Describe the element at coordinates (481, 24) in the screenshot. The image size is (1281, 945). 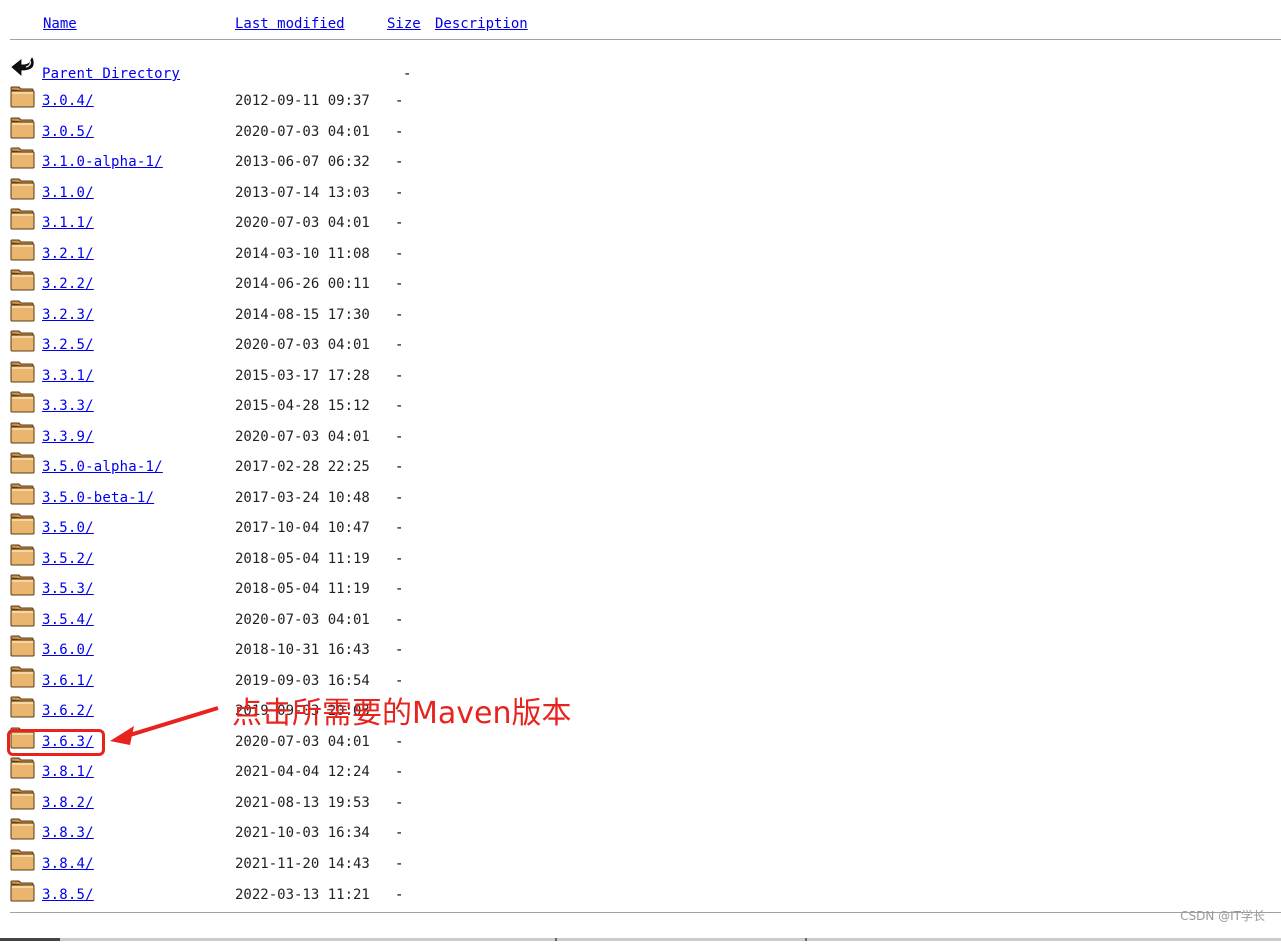
I see `column-header-description: Description` at that location.